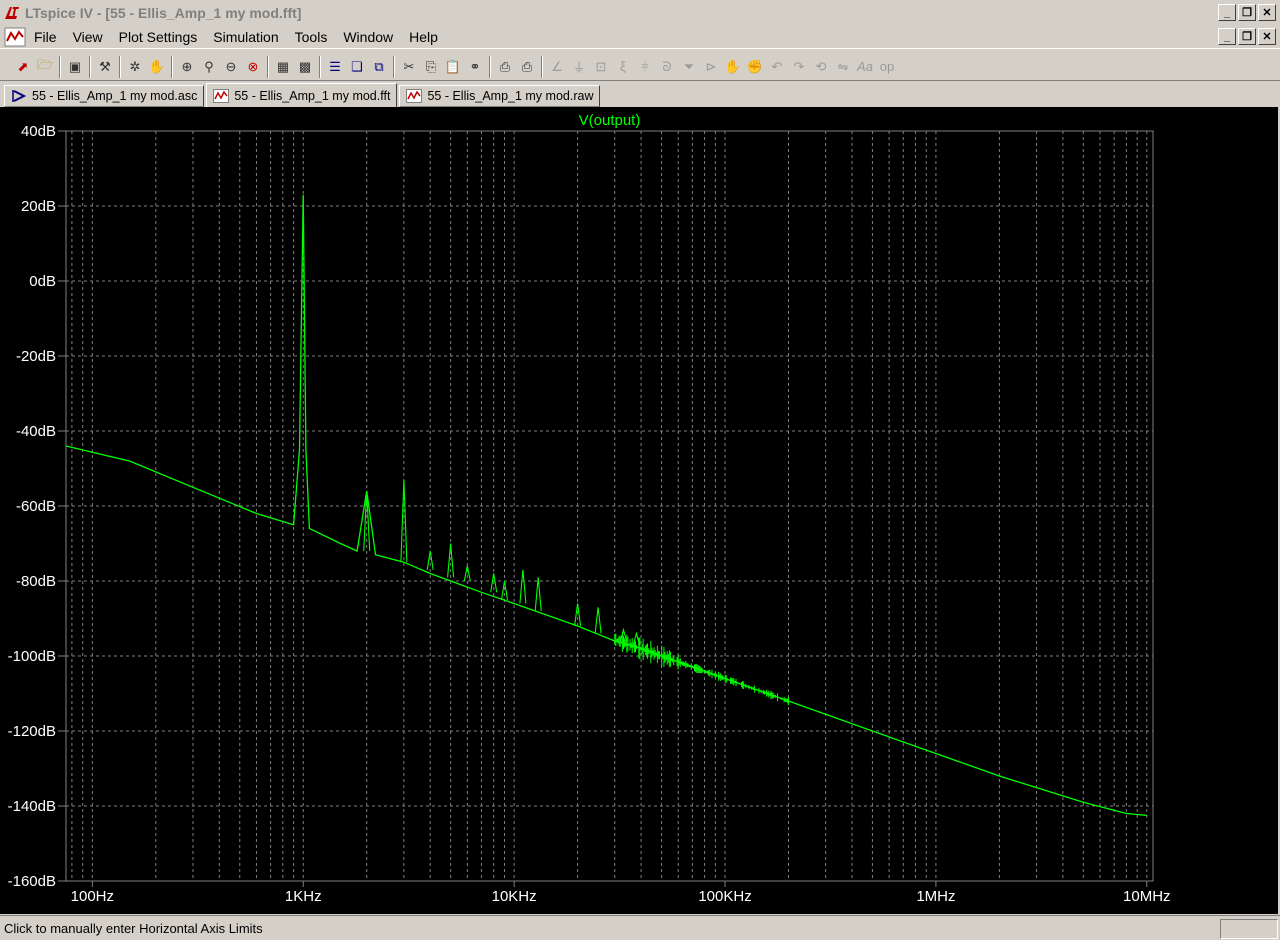 The height and width of the screenshot is (940, 1280). I want to click on find-button: ⚭, so click(475, 67).